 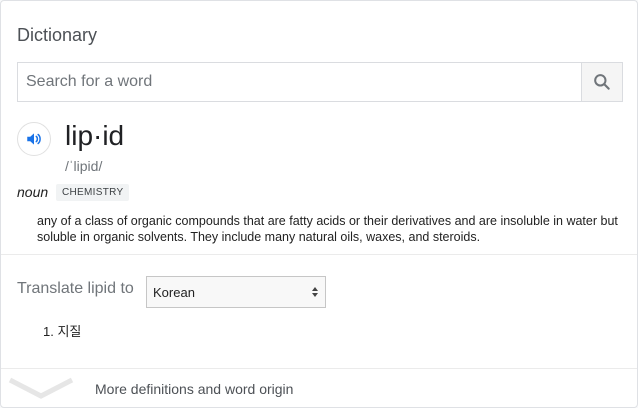 I want to click on updown-arrows-icon, so click(x=315, y=292).